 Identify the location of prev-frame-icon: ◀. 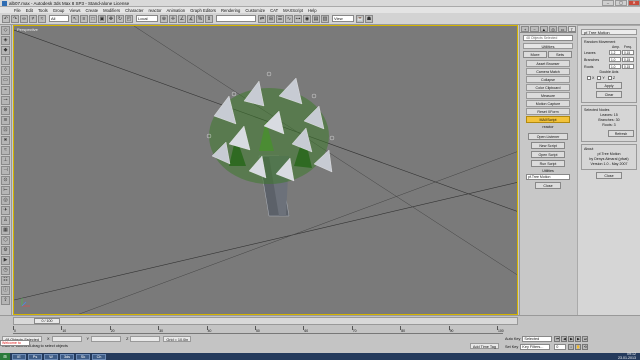
(564, 339).